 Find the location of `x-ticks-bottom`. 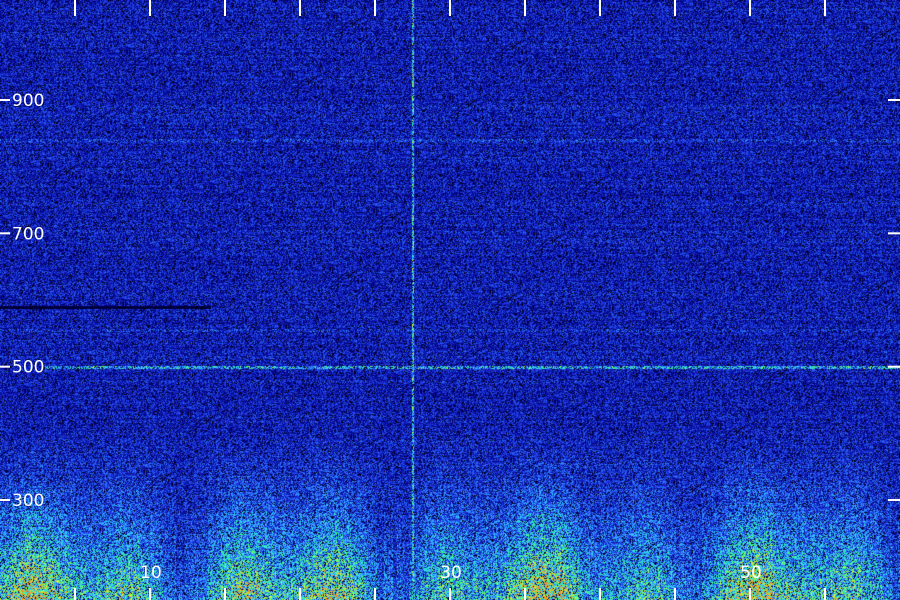

x-ticks-bottom is located at coordinates (450, 594).